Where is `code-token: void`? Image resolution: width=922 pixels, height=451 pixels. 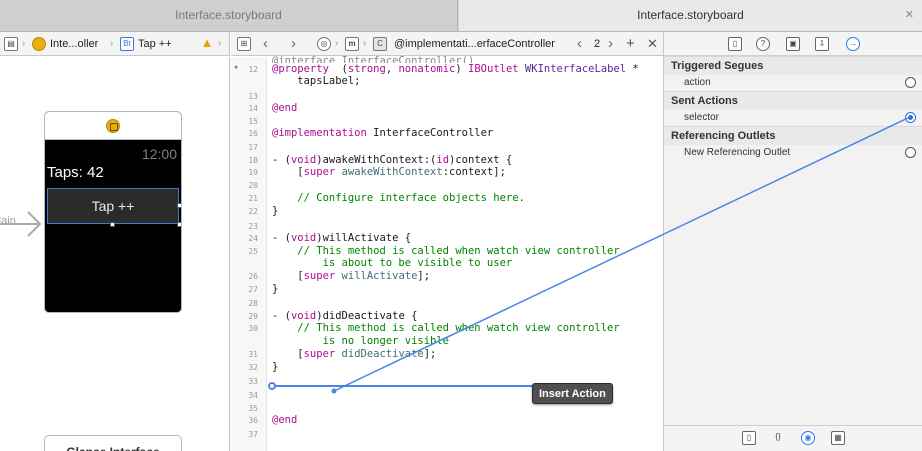
code-token: void is located at coordinates (303, 238).